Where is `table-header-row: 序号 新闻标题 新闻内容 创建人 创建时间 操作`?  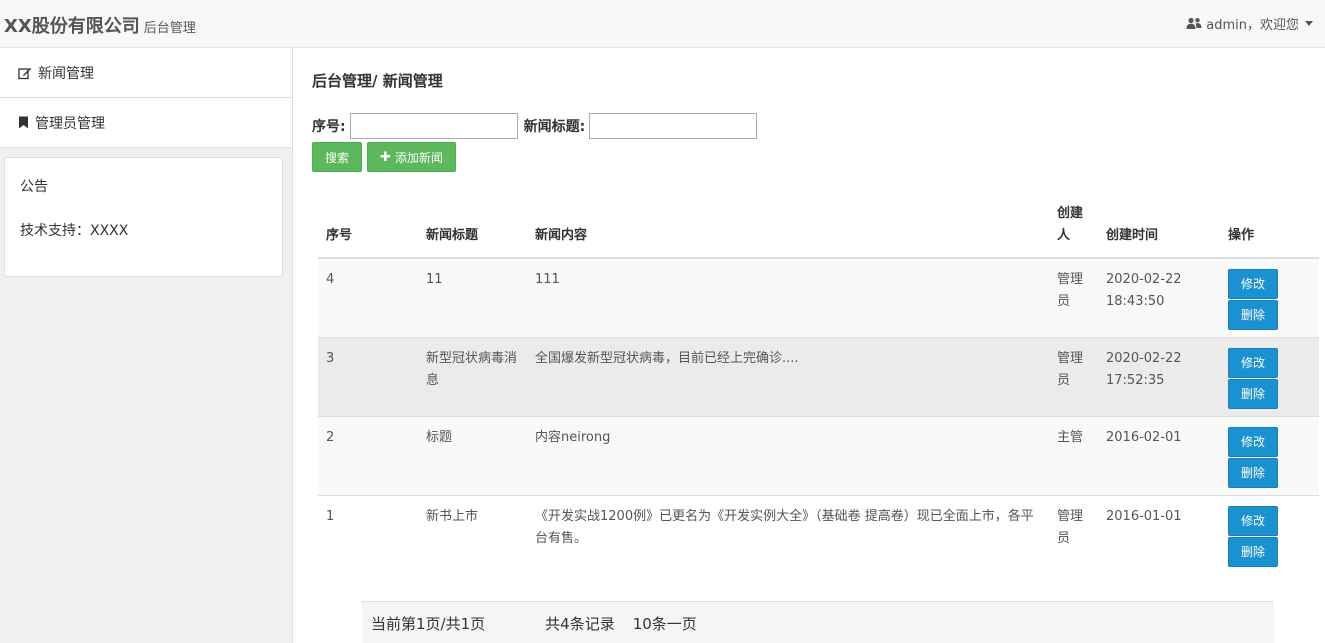
table-header-row: 序号 新闻标题 新闻内容 创建人 创建时间 操作 is located at coordinates (818, 231).